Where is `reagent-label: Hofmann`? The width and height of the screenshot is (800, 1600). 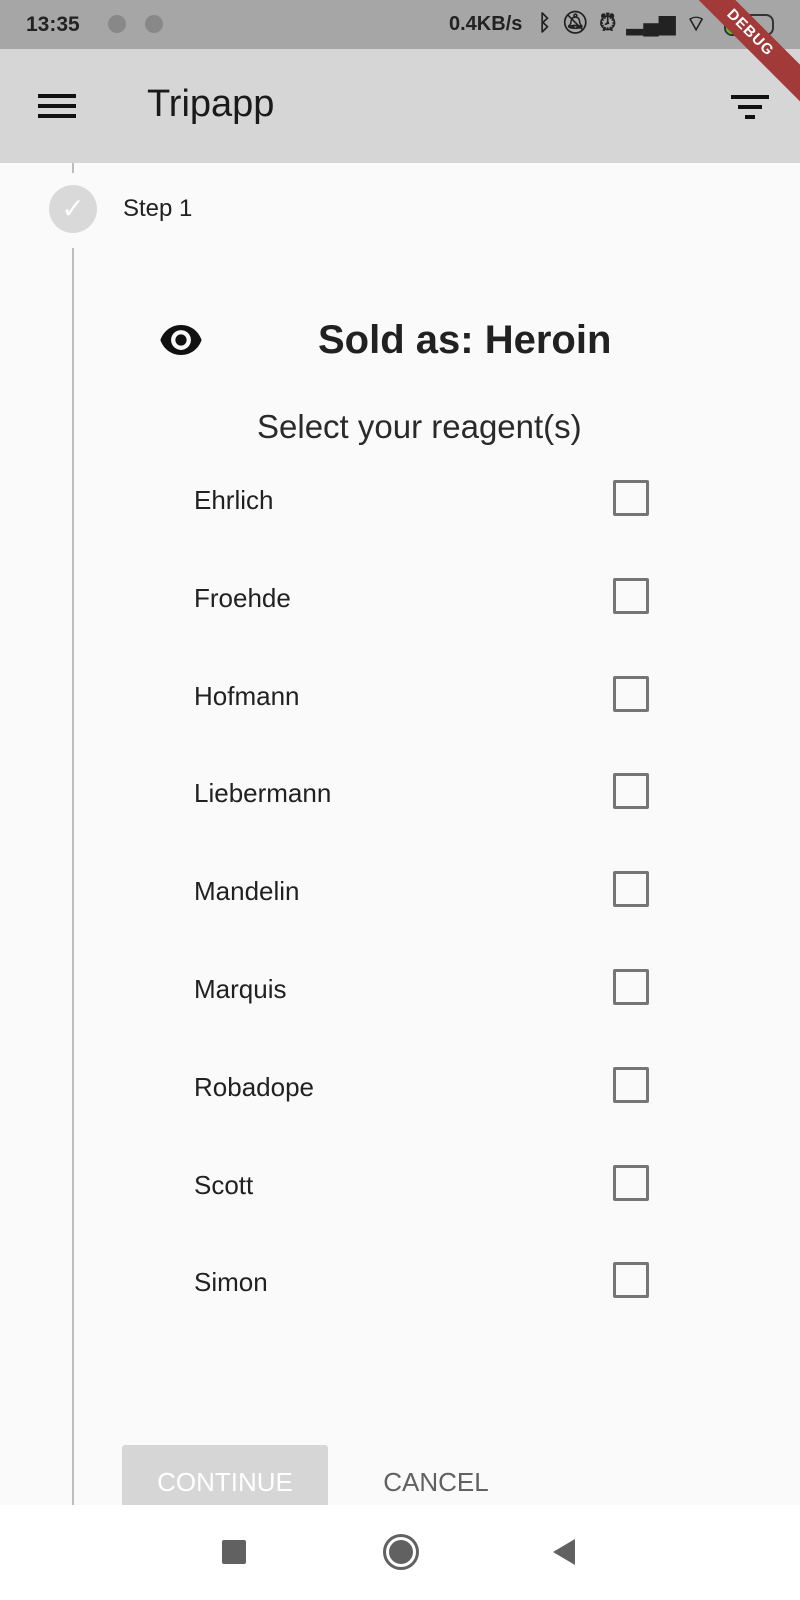
reagent-label: Hofmann is located at coordinates (247, 695).